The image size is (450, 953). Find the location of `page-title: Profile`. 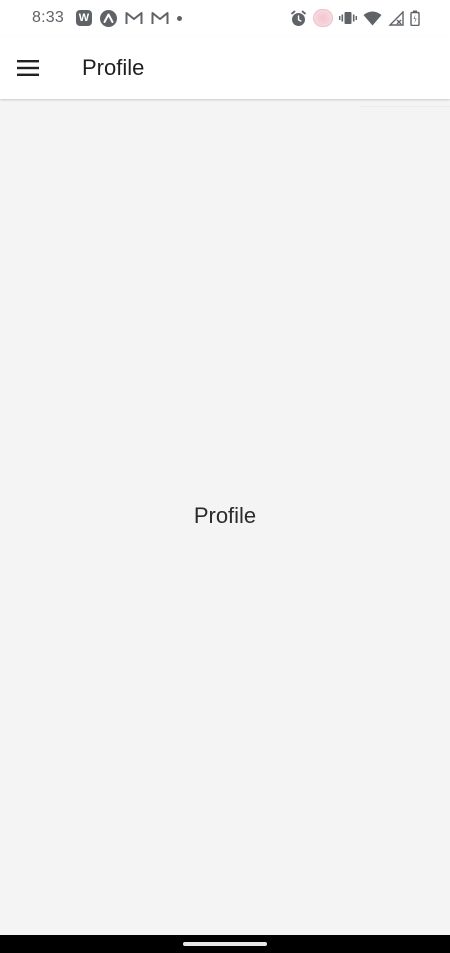

page-title: Profile is located at coordinates (113, 67).